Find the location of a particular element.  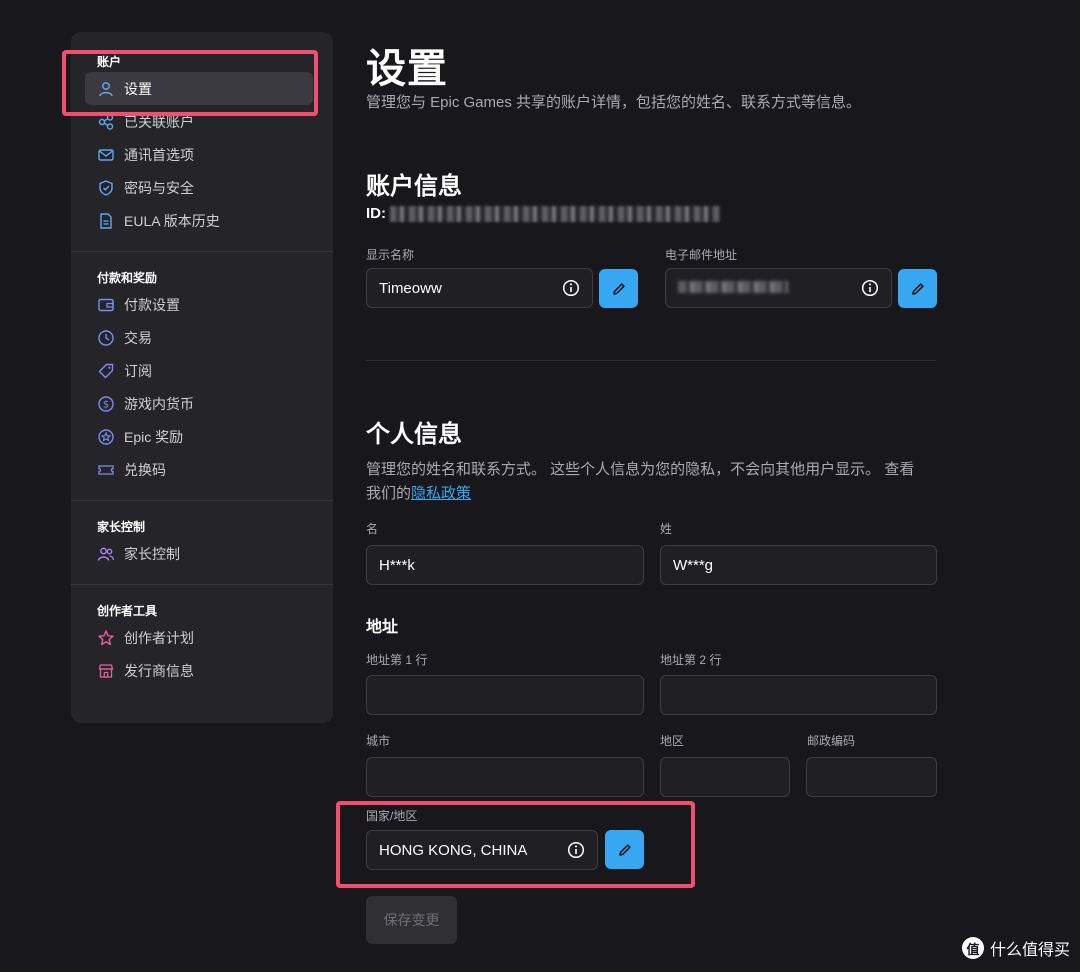

sidebar-item: 密码与安全 is located at coordinates (199, 187).